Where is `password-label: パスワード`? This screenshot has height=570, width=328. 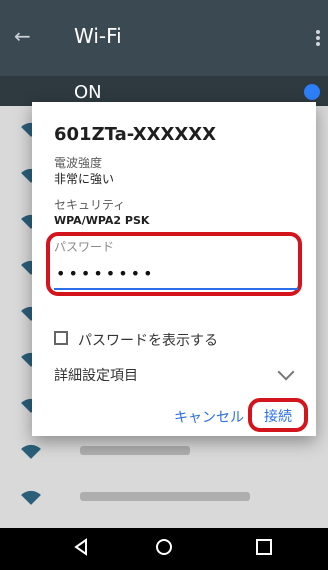
password-label: パスワード is located at coordinates (84, 247).